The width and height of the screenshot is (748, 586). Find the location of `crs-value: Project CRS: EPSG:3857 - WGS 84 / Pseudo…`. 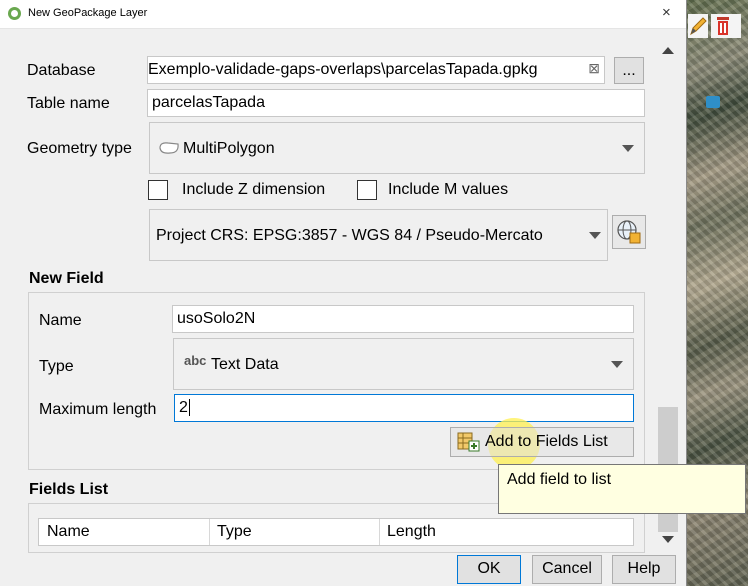

crs-value: Project CRS: EPSG:3857 - WGS 84 / Pseudo… is located at coordinates (349, 235).